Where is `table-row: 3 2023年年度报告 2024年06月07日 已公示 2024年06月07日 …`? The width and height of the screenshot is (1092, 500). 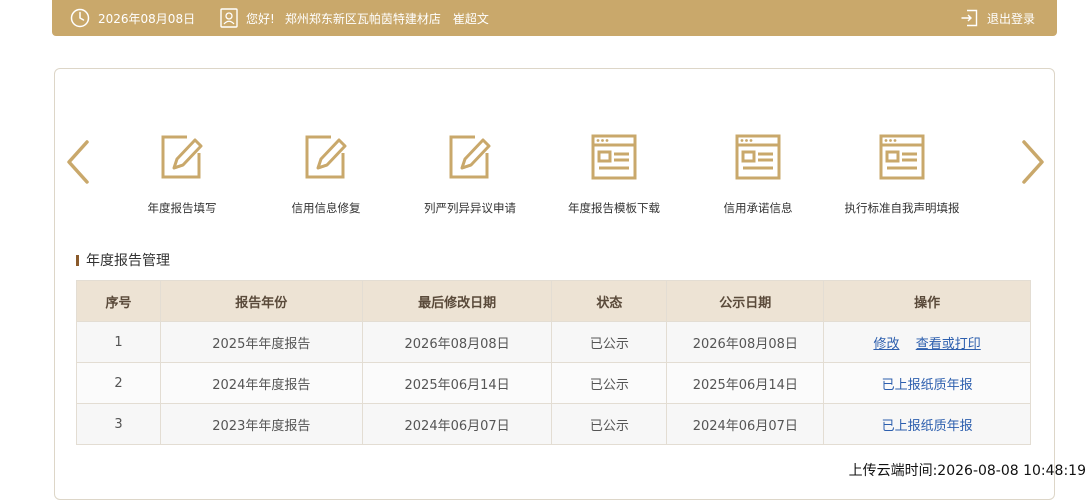
table-row: 3 2023年年度报告 2024年06月07日 已公示 2024年06月07日 … is located at coordinates (553, 424).